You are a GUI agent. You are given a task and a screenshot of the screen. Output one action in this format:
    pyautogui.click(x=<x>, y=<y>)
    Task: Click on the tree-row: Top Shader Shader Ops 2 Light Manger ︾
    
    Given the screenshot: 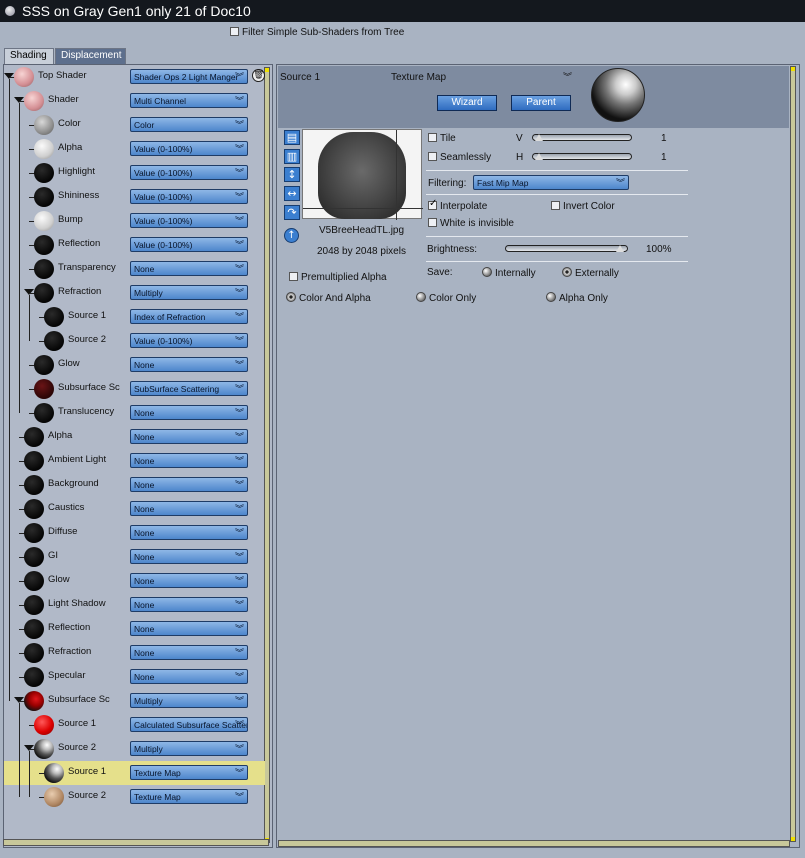 What is the action you would take?
    pyautogui.click(x=134, y=77)
    